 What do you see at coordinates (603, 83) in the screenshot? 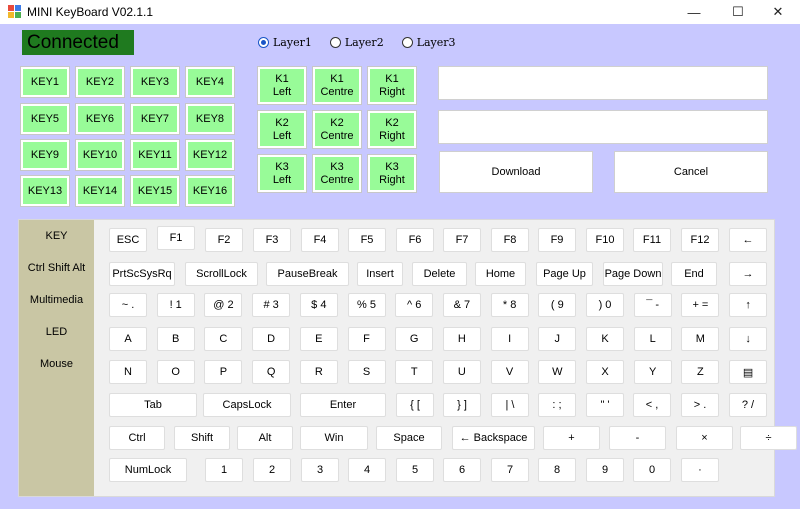
I see `key-assignment-field` at bounding box center [603, 83].